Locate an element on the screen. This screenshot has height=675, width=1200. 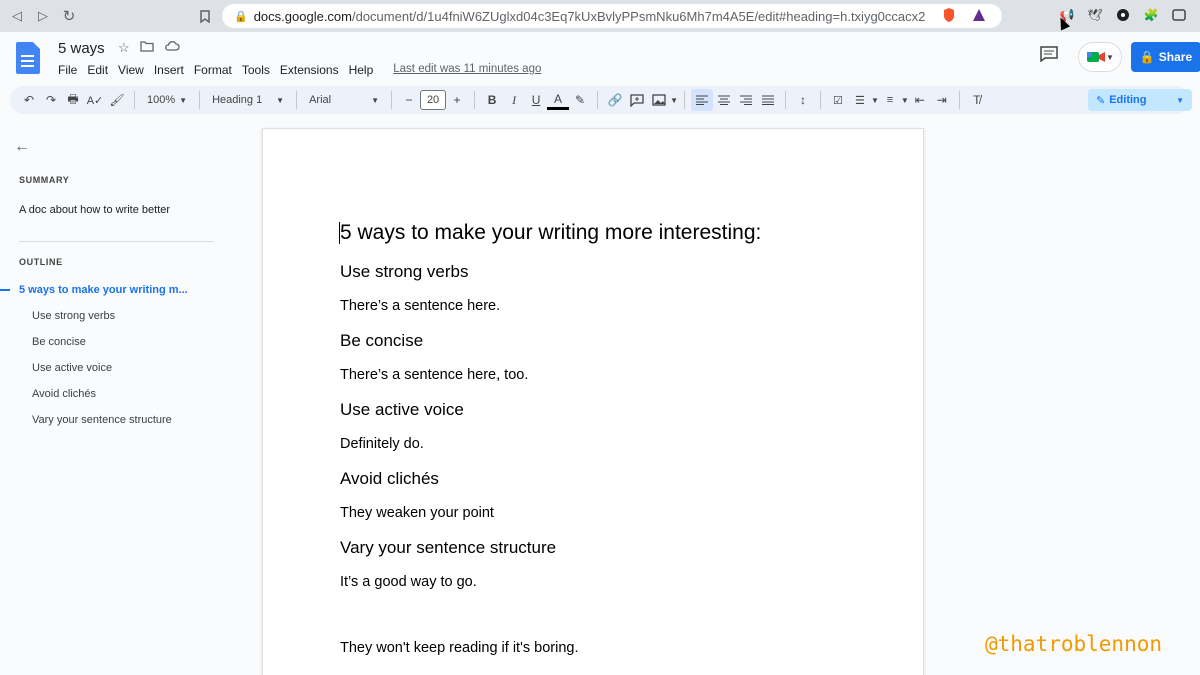
decrease-font-size-button: − is located at coordinates (409, 100).